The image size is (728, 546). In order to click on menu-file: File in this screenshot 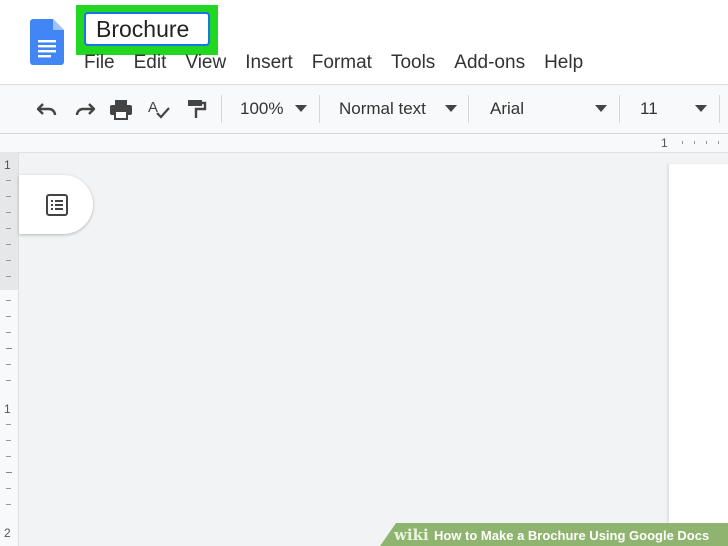, I will do `click(99, 63)`.